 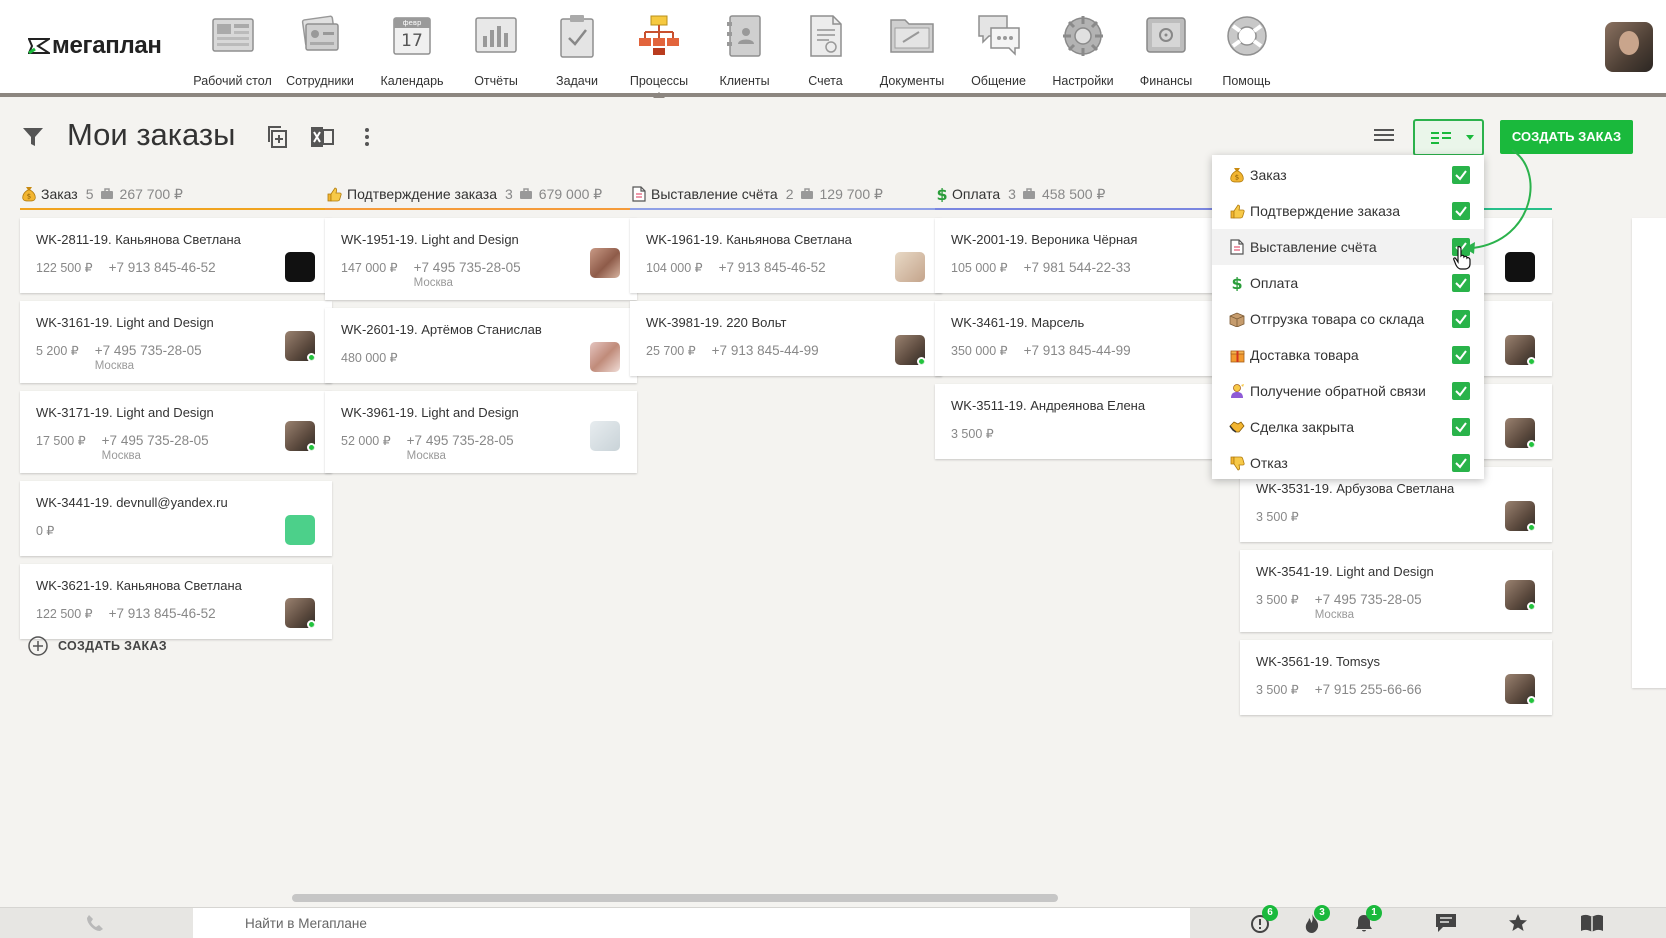 What do you see at coordinates (1348, 175) in the screenshot?
I see `stage-menu-item: $ Заказ` at bounding box center [1348, 175].